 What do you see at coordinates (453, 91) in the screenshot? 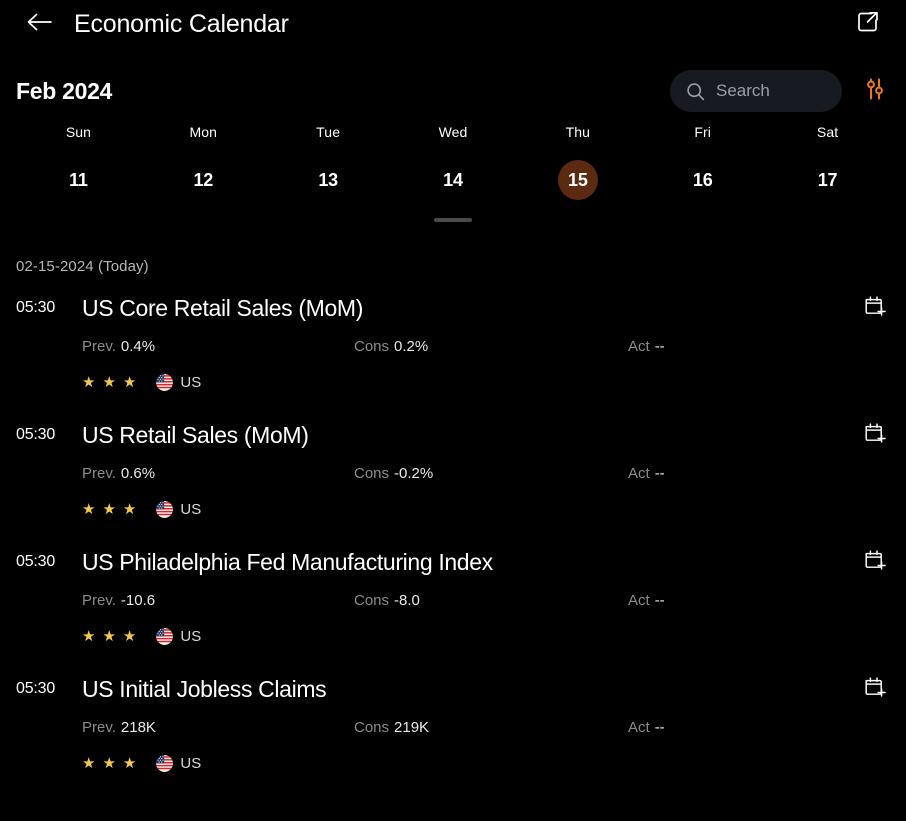
I see `month-search-toolbar: Feb 2024` at bounding box center [453, 91].